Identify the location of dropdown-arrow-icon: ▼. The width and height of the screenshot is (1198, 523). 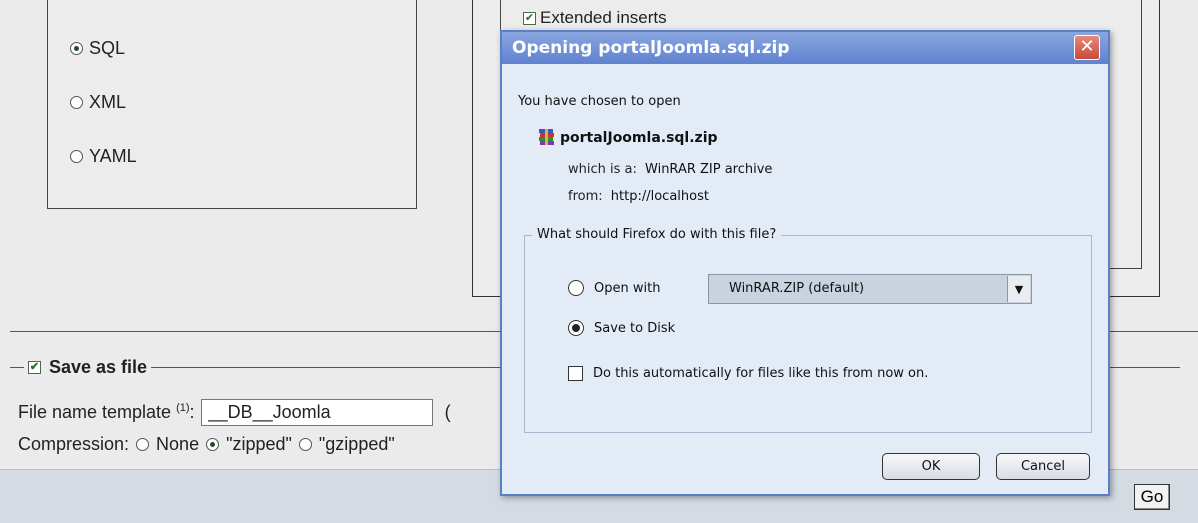
(1018, 289).